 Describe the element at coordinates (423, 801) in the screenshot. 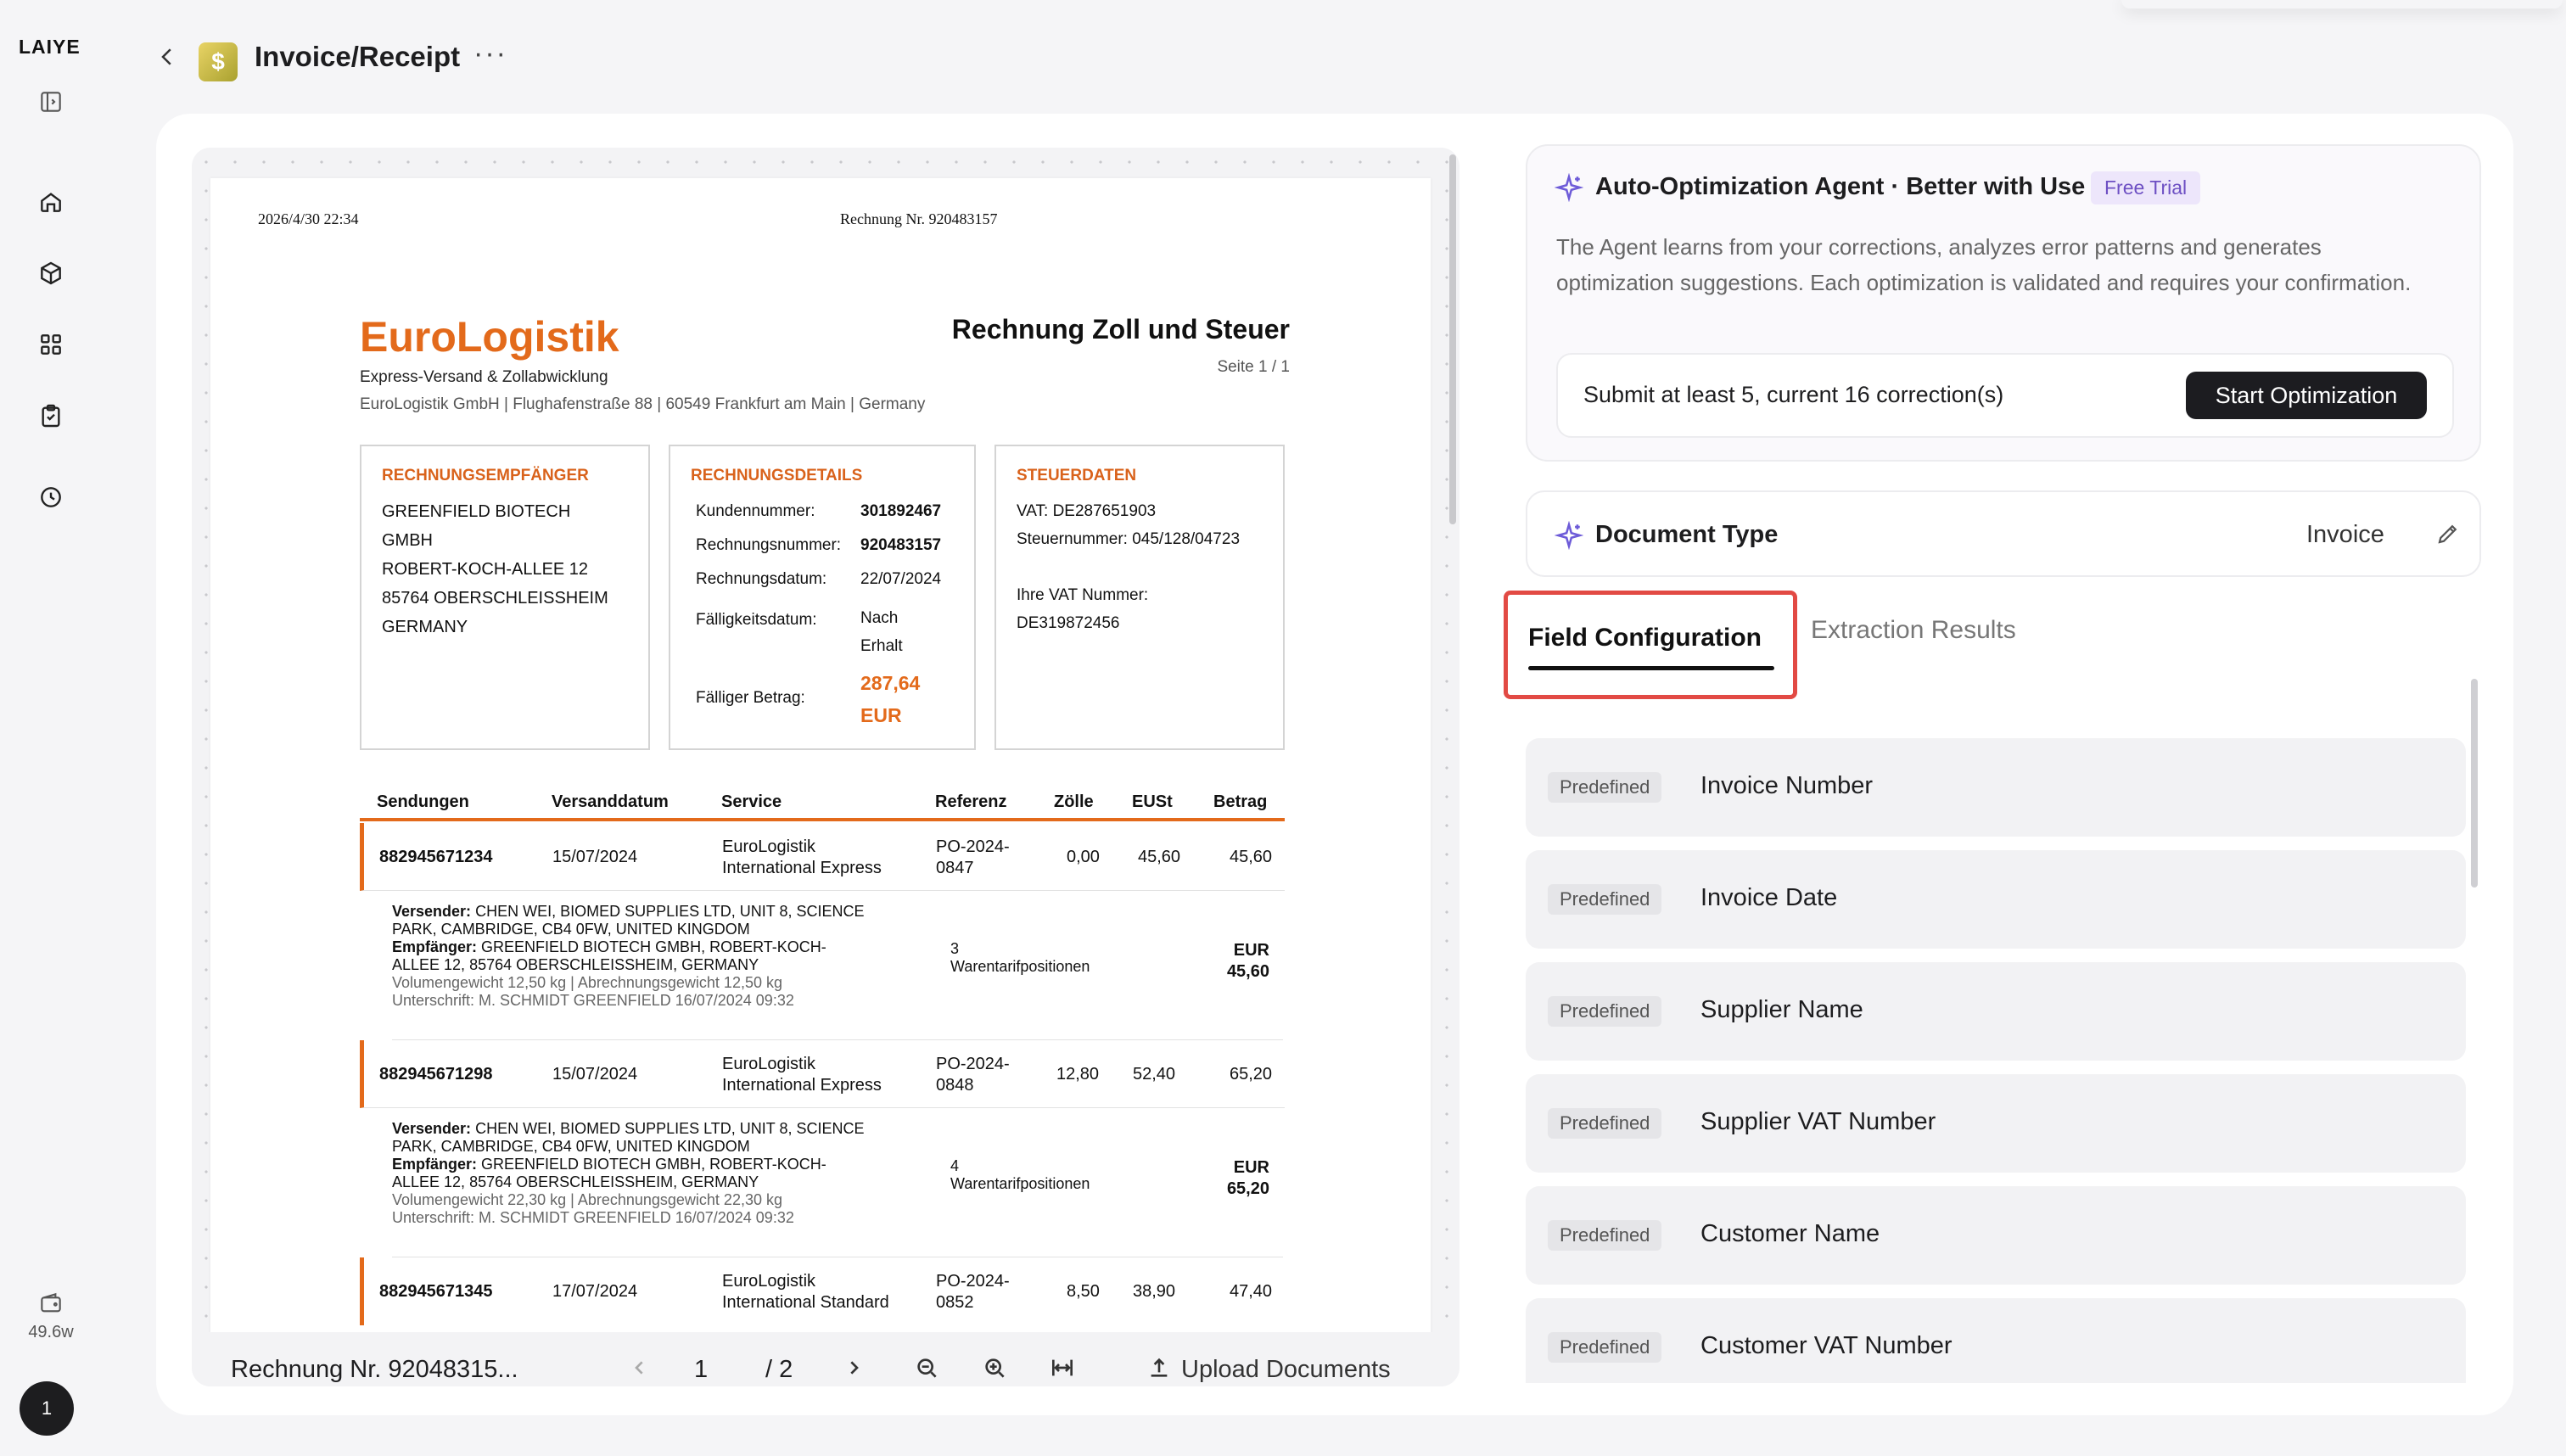

I see `column-header: Sendungen` at that location.